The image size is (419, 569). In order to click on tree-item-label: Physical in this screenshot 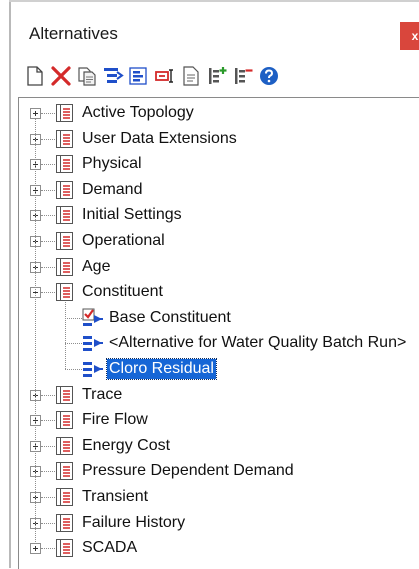, I will do `click(112, 164)`.